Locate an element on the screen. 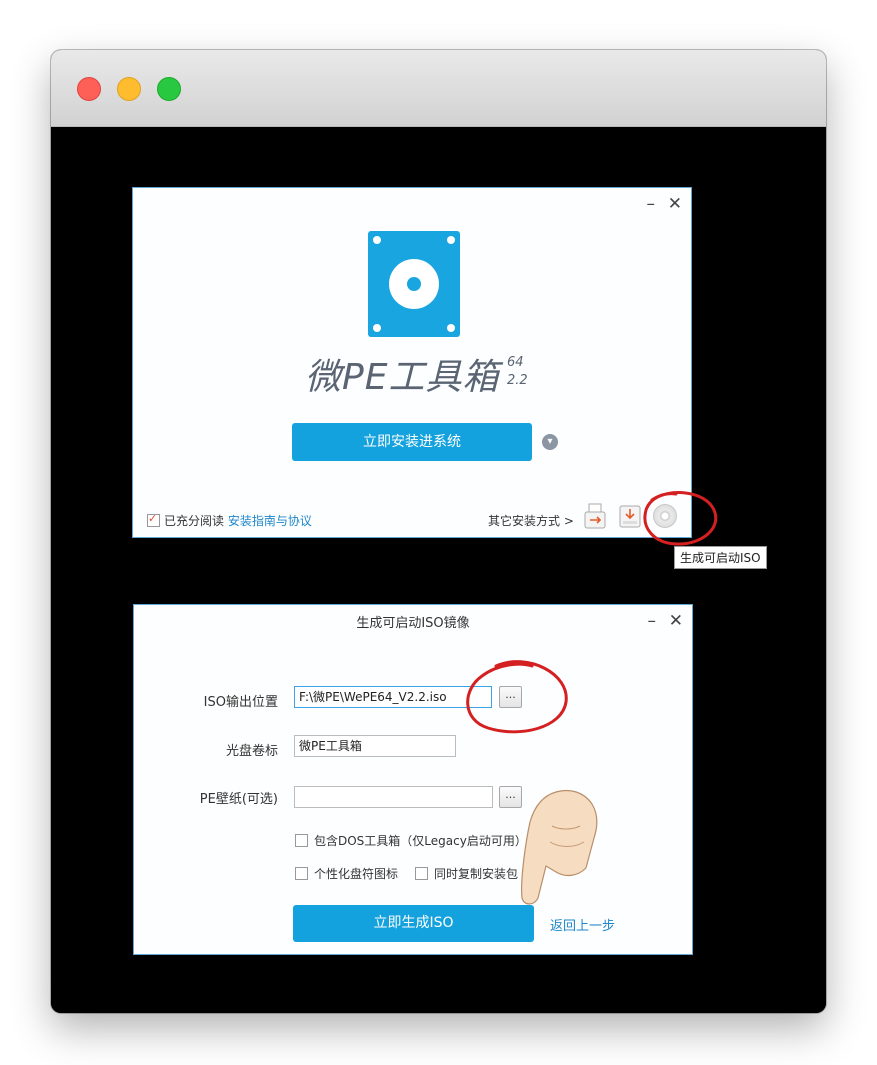 The width and height of the screenshot is (877, 1065). version-number: 2.2 is located at coordinates (517, 380).